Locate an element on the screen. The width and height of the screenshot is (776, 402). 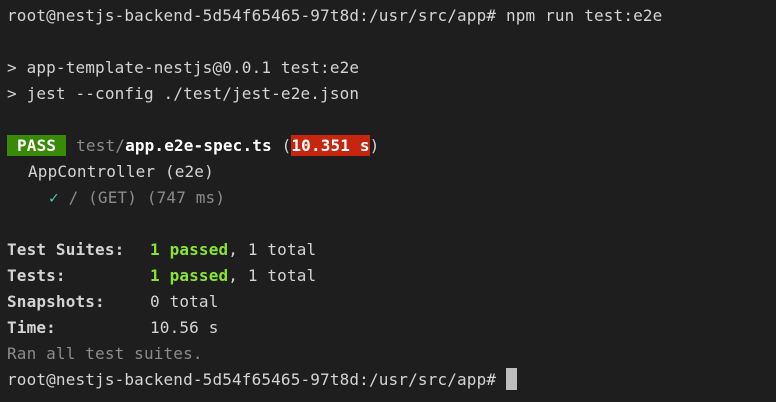
paren-open: ( is located at coordinates (281, 145).